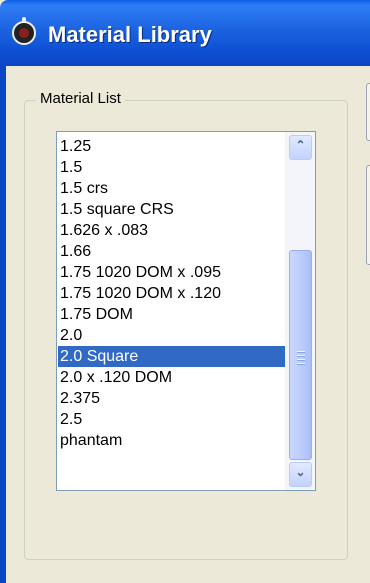  Describe the element at coordinates (172, 230) in the screenshot. I see `list-item: 1.626 x .083` at that location.